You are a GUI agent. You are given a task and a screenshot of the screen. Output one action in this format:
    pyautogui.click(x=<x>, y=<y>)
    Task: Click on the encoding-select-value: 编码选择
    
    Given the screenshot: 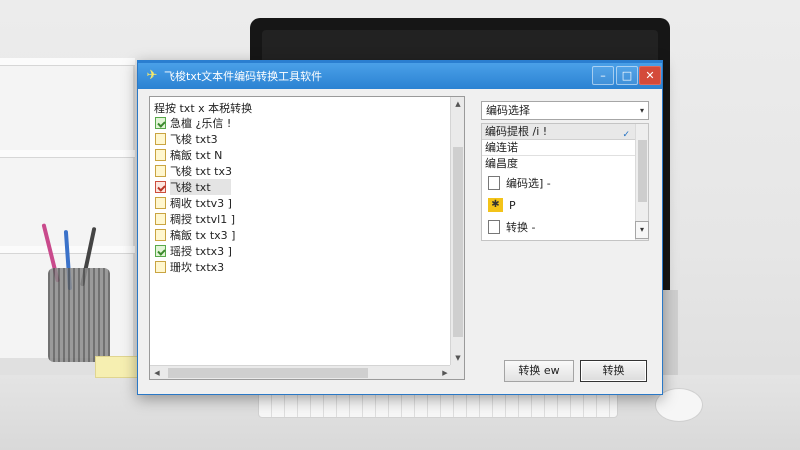 What is the action you would take?
    pyautogui.click(x=508, y=110)
    